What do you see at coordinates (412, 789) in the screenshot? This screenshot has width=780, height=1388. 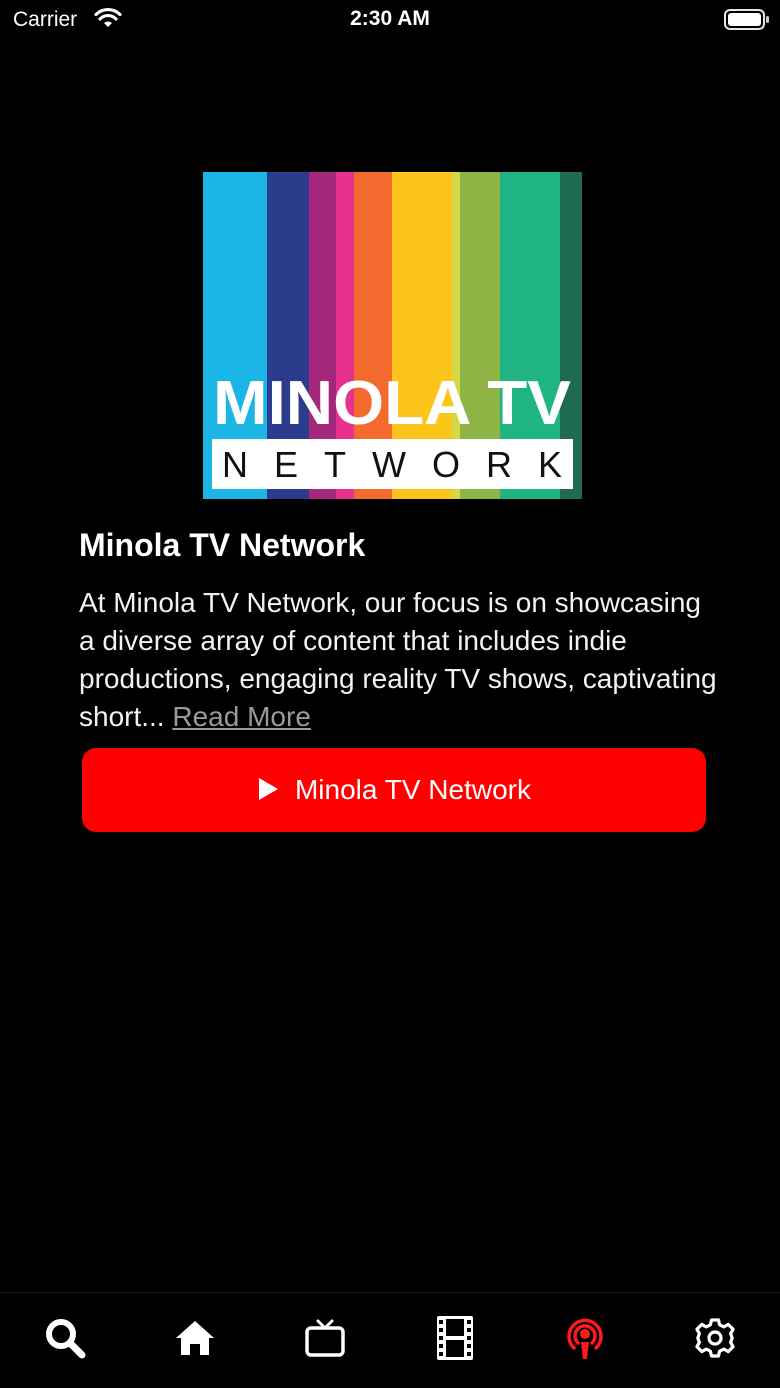 I see `watch-button-label: Minola TV Network` at bounding box center [412, 789].